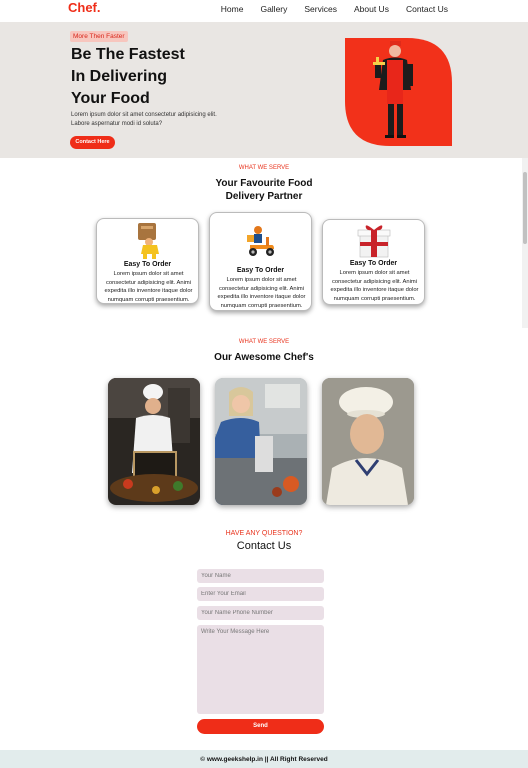 The height and width of the screenshot is (768, 528). I want to click on serve-heading: Your Favourite Food Delivery Partner, so click(264, 190).